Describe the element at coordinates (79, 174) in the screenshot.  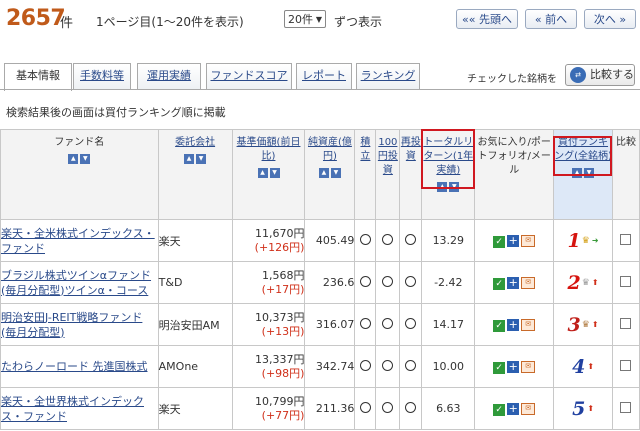
I see `col-fund-name: ファンド名 ▲ ▼` at that location.